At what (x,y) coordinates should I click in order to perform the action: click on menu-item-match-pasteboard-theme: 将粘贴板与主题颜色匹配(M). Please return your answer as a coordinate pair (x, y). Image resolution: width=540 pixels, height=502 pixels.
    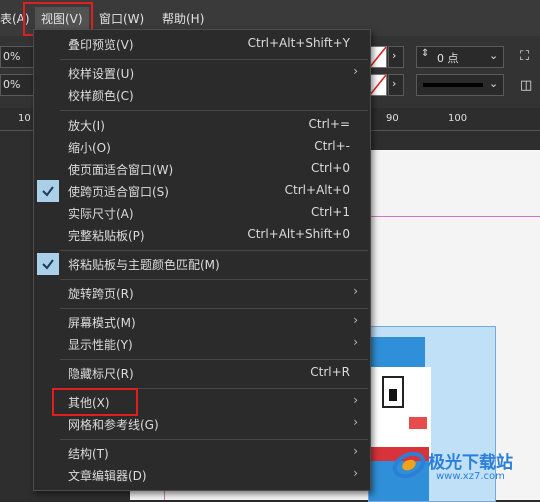
    Looking at the image, I should click on (202, 264).